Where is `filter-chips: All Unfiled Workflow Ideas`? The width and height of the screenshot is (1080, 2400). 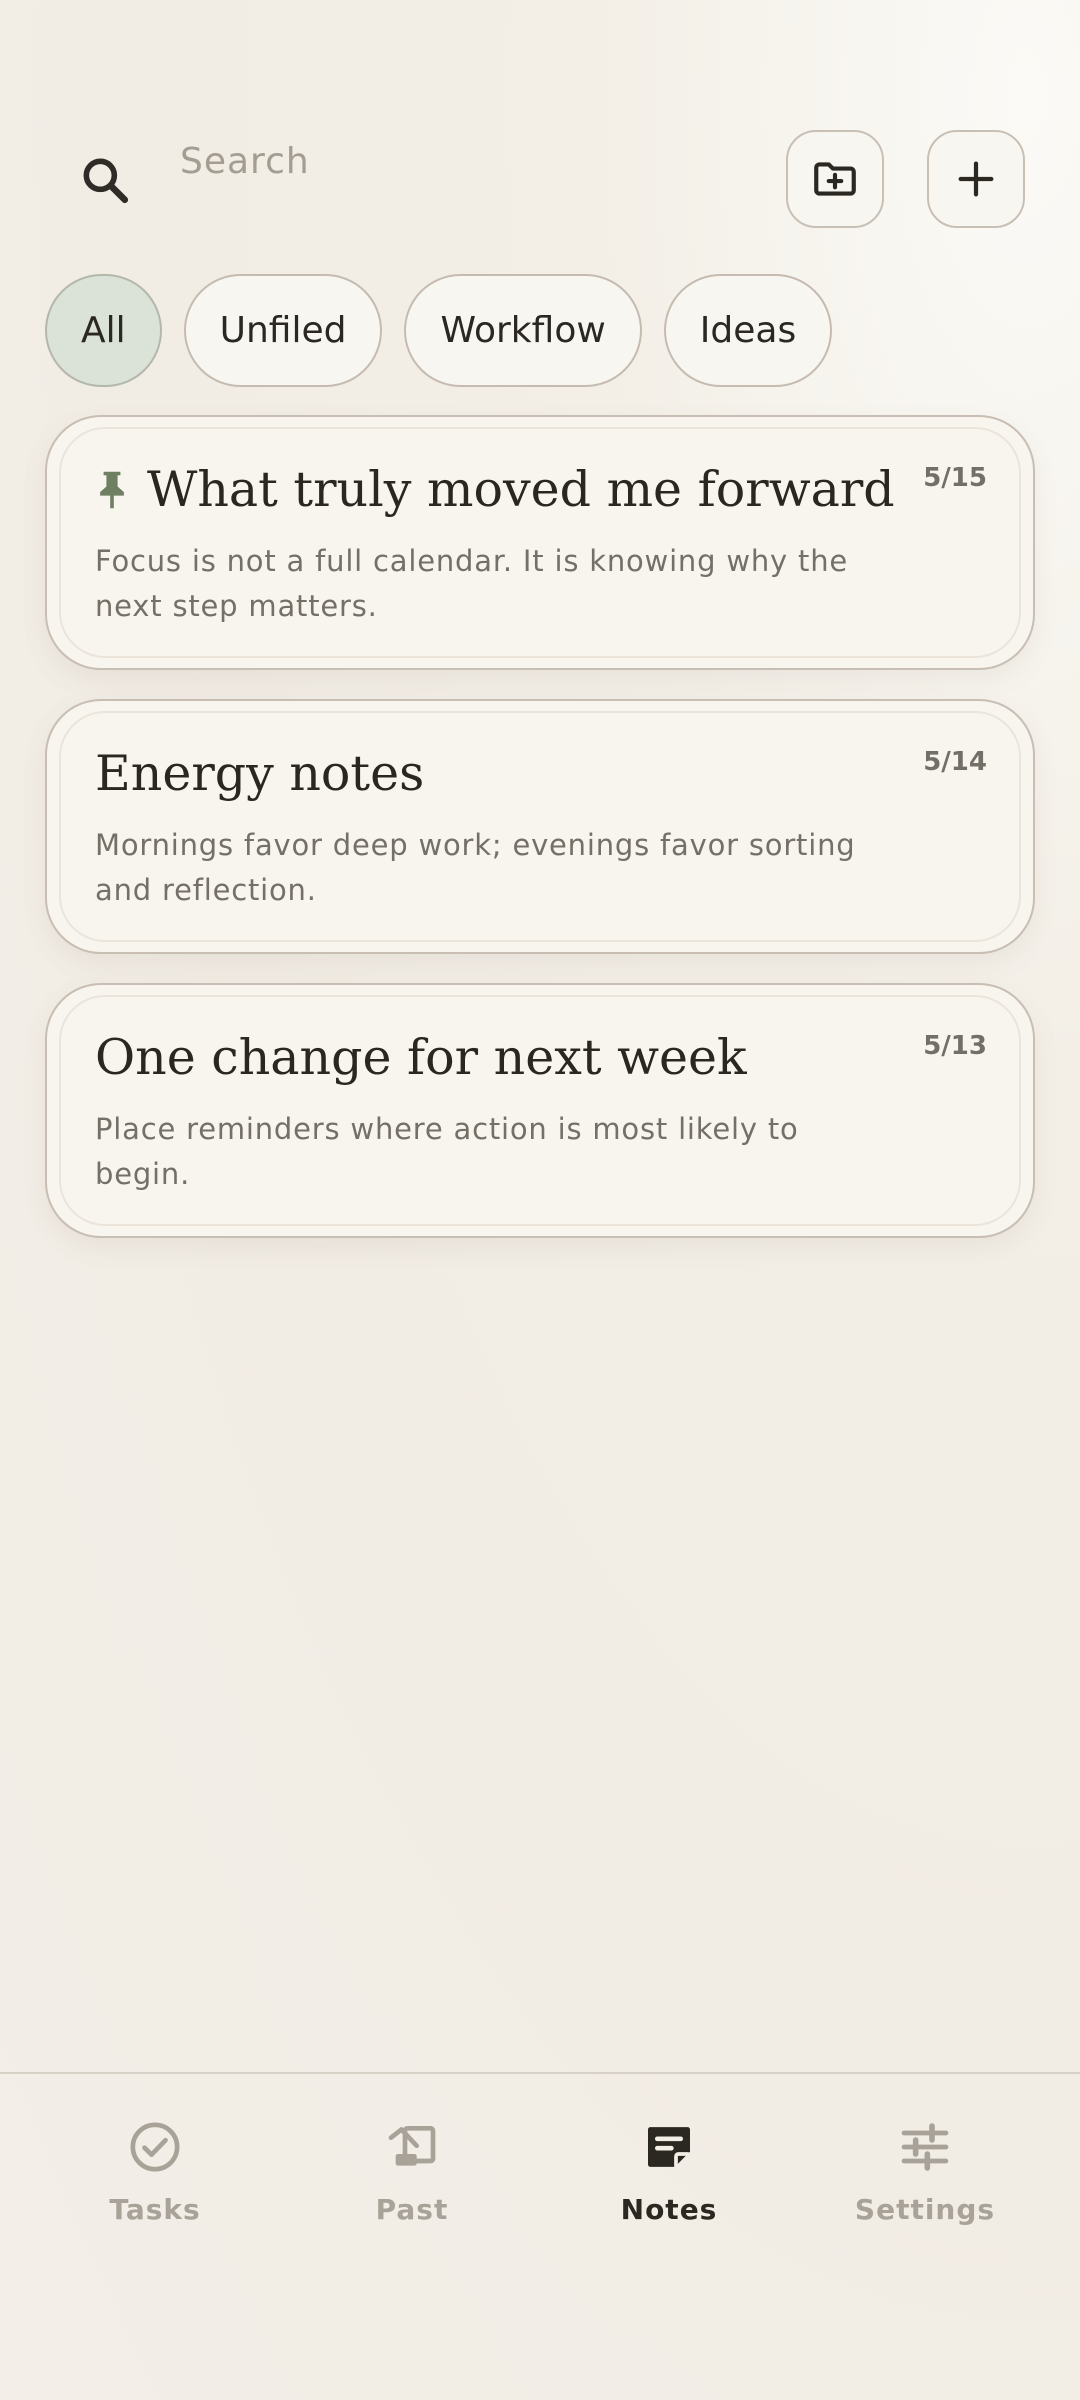 filter-chips: All Unfiled Workflow Ideas is located at coordinates (439, 330).